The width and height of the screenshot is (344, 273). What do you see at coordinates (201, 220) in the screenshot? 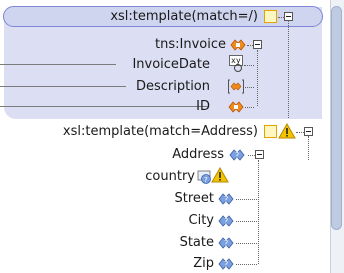
I see `tree-row-label: City` at bounding box center [201, 220].